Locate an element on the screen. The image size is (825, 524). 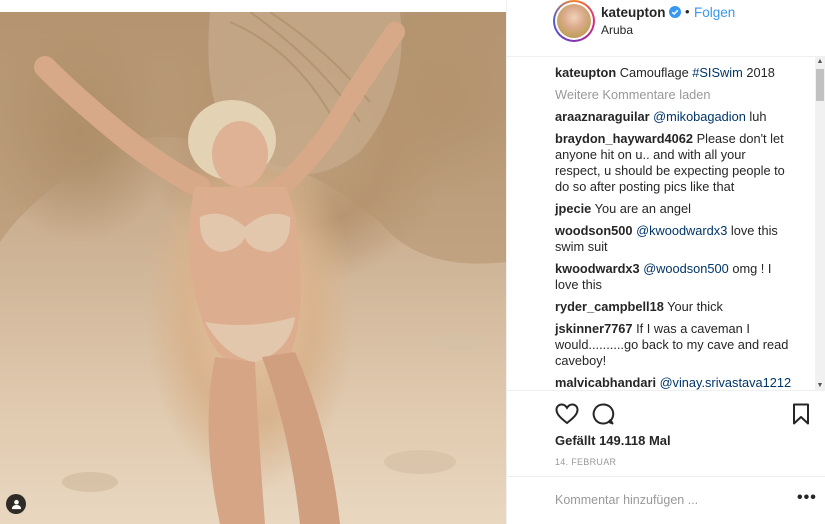
post-actions is located at coordinates (685, 415).